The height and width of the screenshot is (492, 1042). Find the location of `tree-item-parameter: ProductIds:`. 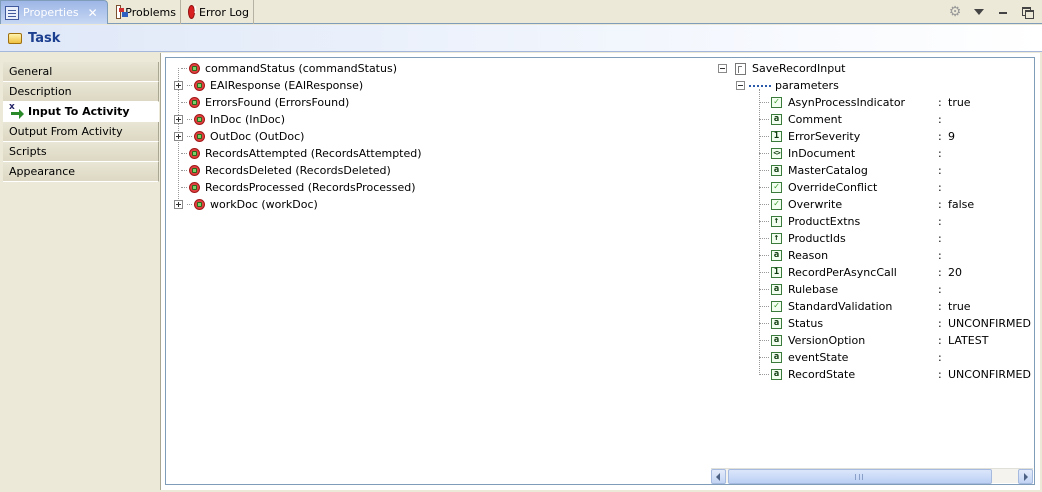

tree-item-parameter: ProductIds: is located at coordinates (853, 238).